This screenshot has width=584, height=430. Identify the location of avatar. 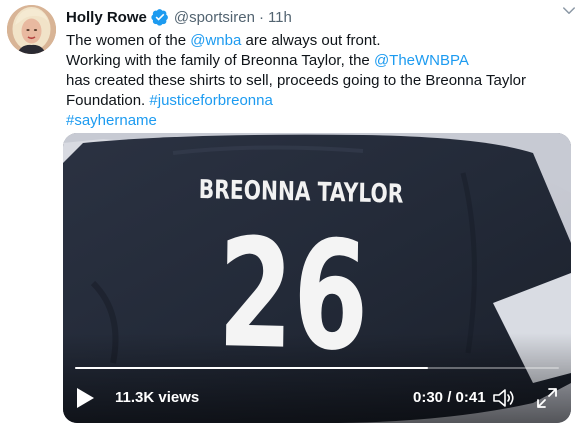
(31, 29).